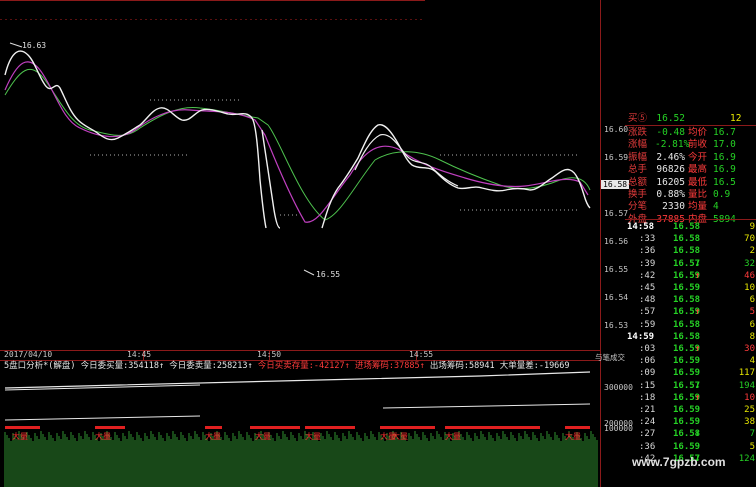 Image resolution: width=756 pixels, height=487 pixels. Describe the element at coordinates (690, 373) in the screenshot. I see `trade-row: :09 16.59 117` at that location.